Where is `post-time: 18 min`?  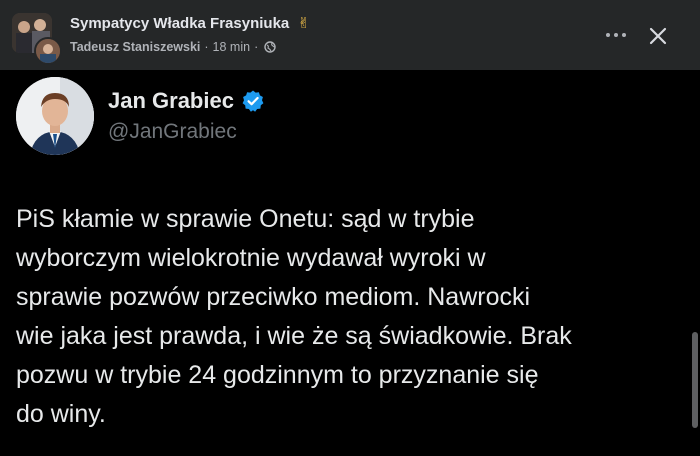
post-time: 18 min is located at coordinates (232, 47).